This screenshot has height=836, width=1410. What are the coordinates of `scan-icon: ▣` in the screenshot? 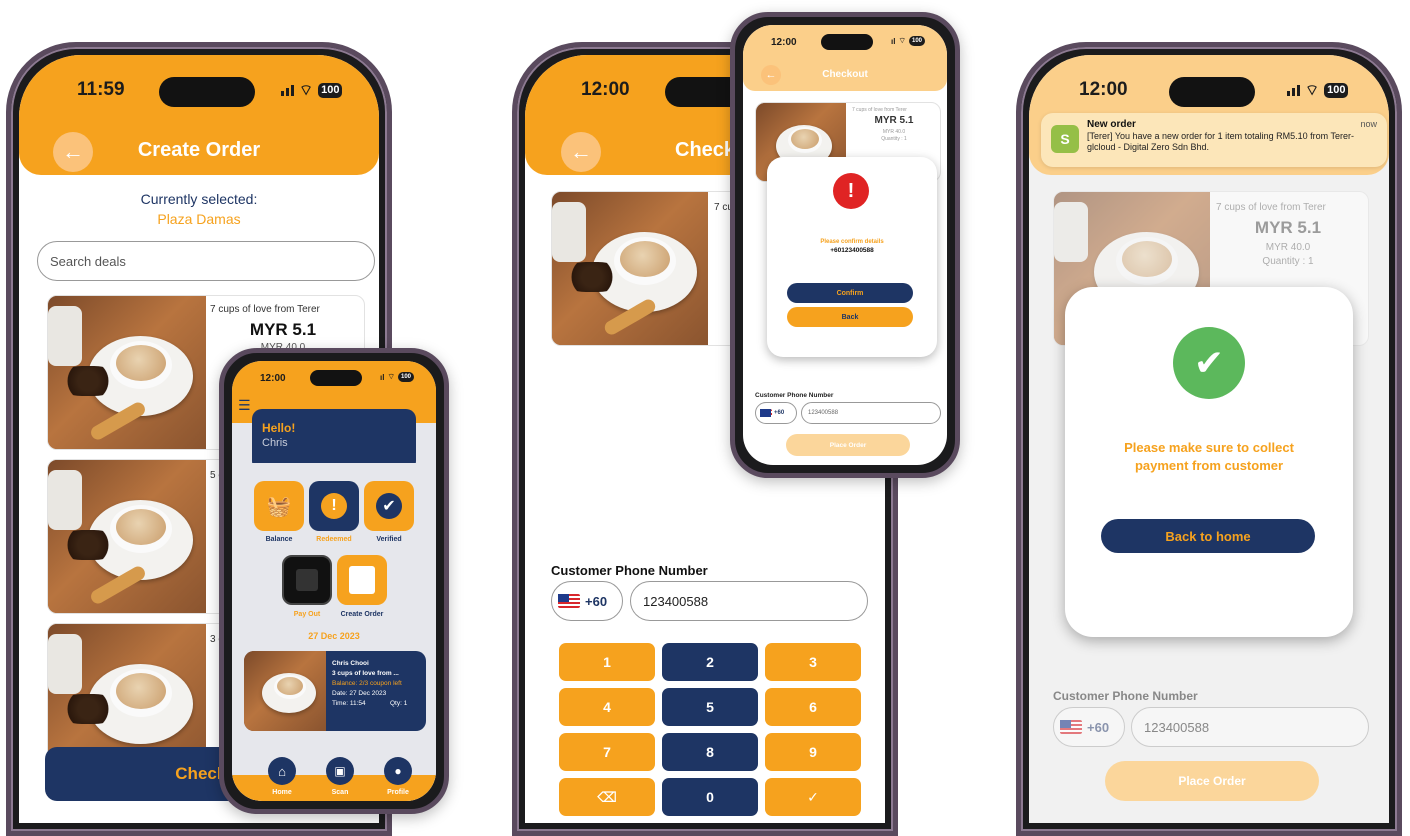 It's located at (340, 771).